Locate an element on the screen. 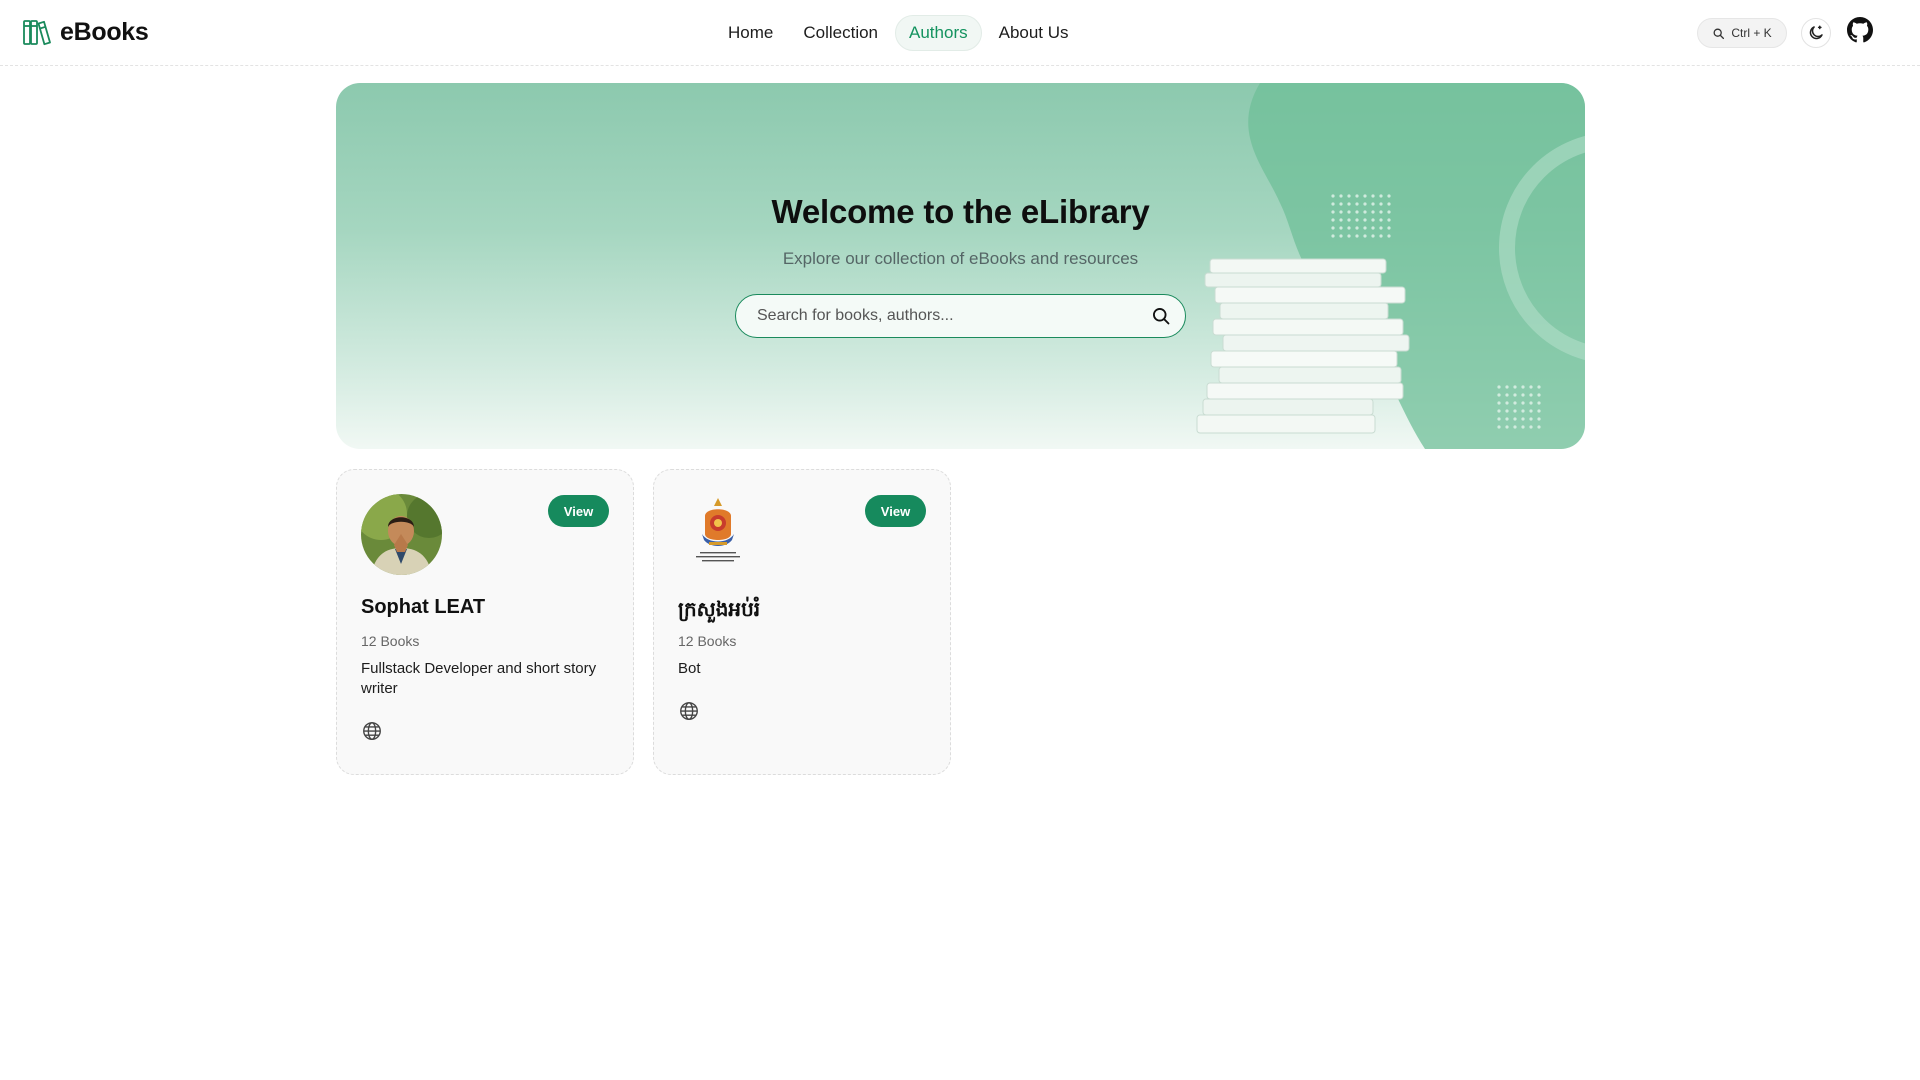 The height and width of the screenshot is (1080, 1920). hero-title: Welcome to the eLibrary is located at coordinates (960, 211).